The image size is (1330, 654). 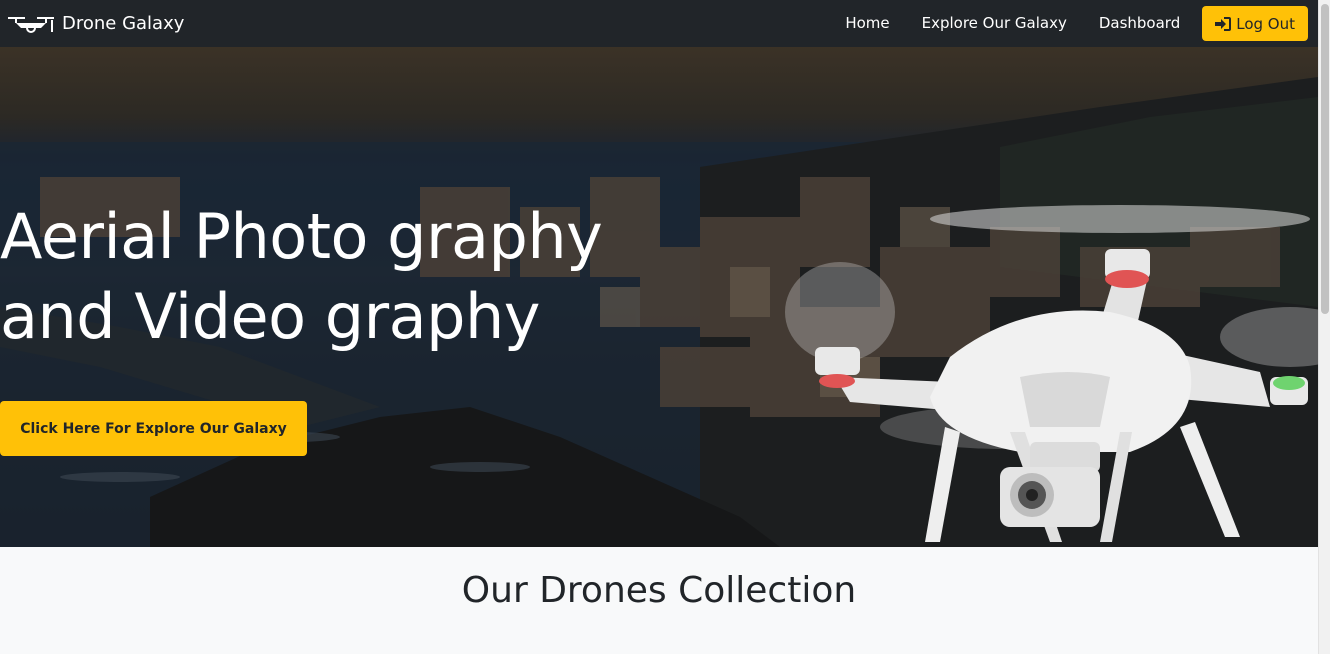 I want to click on scrollbar-thumb, so click(x=1325, y=159).